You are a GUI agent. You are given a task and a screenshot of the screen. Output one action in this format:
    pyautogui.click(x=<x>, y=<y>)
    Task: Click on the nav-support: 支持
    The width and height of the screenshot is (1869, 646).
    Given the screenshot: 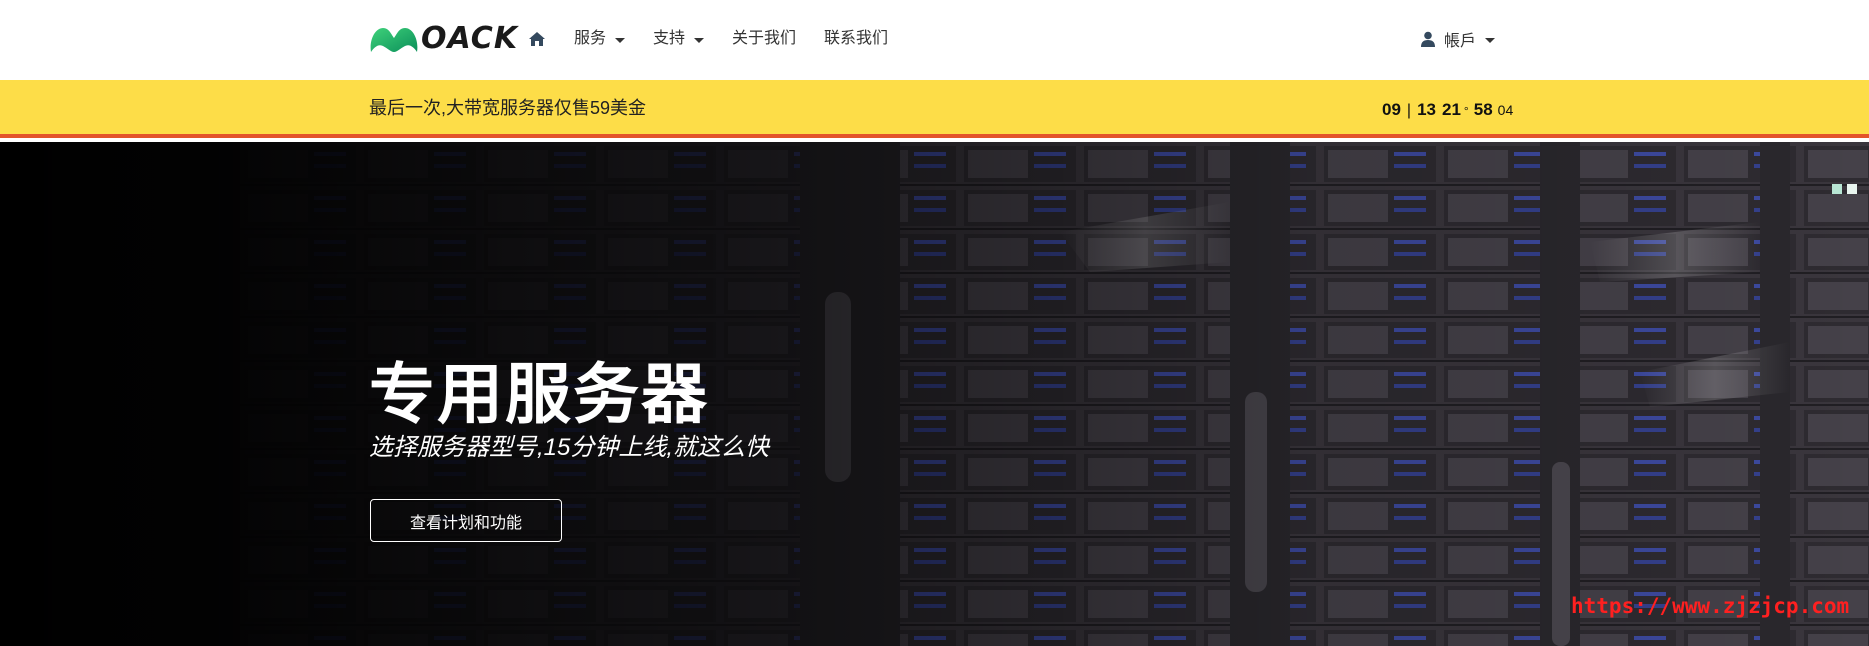 What is the action you would take?
    pyautogui.click(x=679, y=39)
    